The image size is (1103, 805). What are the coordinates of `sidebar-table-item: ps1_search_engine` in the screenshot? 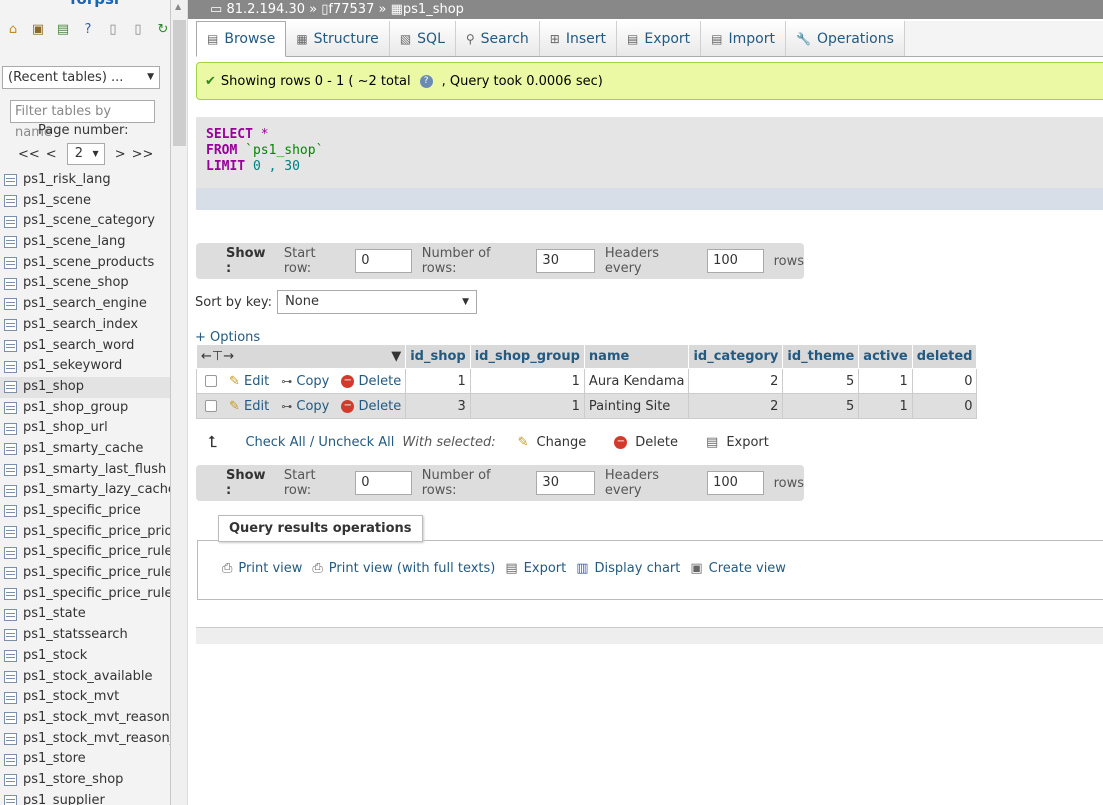 It's located at (85, 304).